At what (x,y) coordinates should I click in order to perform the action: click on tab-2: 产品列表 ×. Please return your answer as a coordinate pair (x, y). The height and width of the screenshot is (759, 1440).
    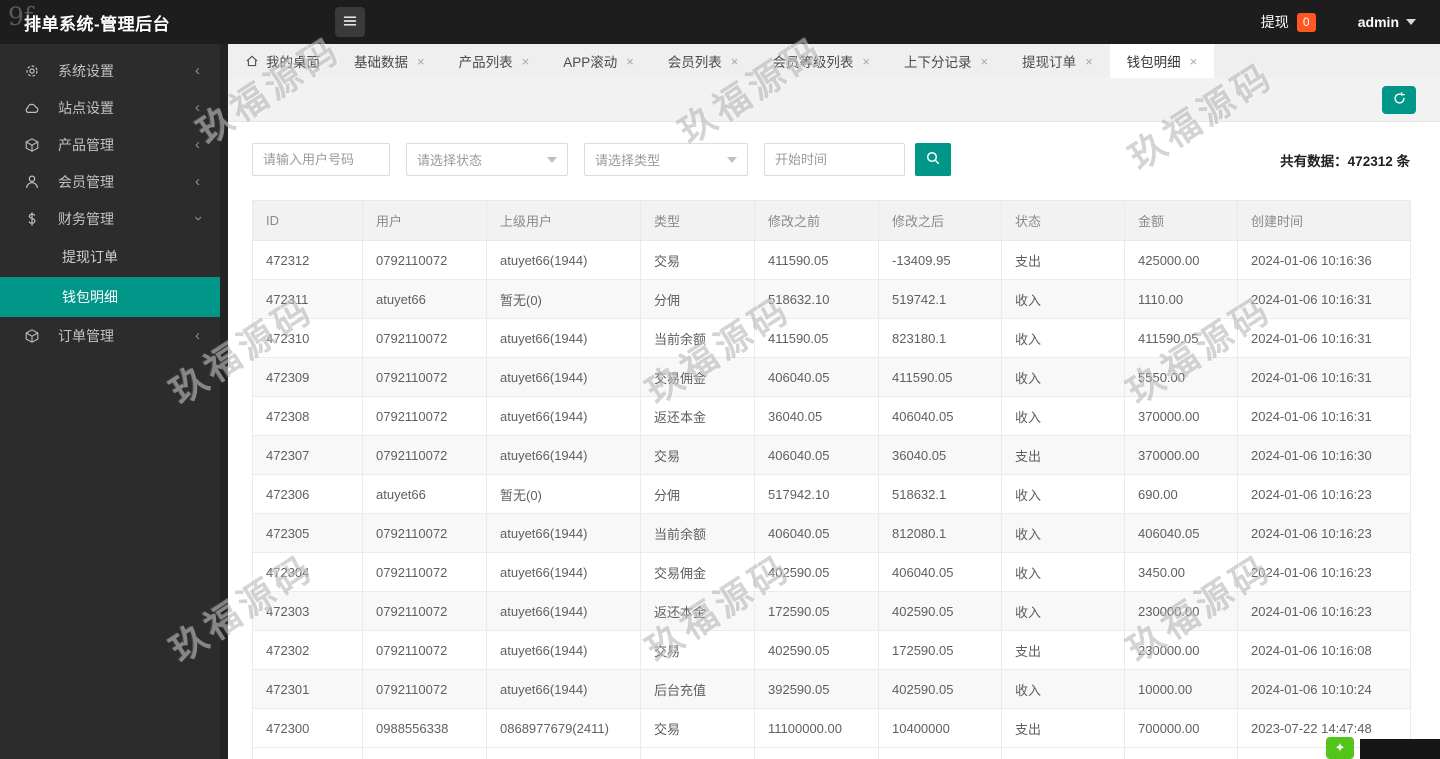
    Looking at the image, I should click on (494, 61).